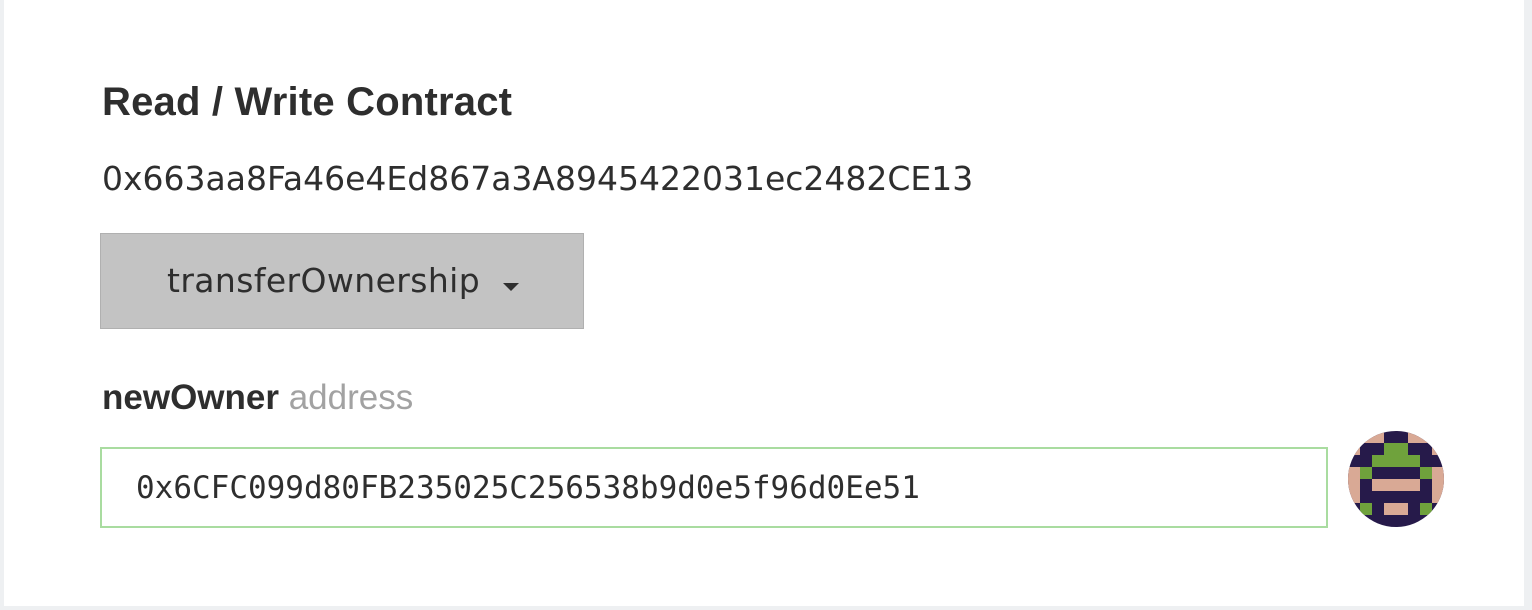 This screenshot has height=610, width=1532. What do you see at coordinates (351, 397) in the screenshot?
I see `param-type: address` at bounding box center [351, 397].